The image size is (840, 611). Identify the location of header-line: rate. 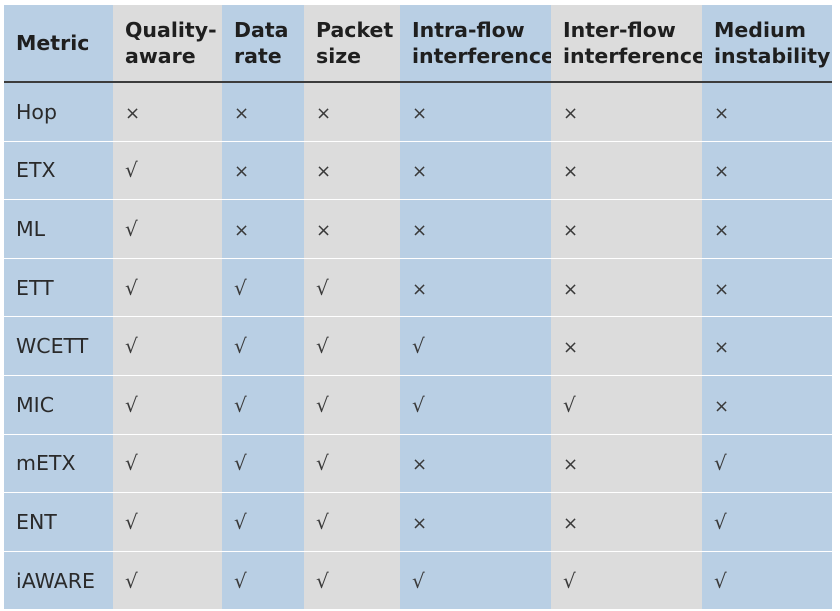
(258, 56).